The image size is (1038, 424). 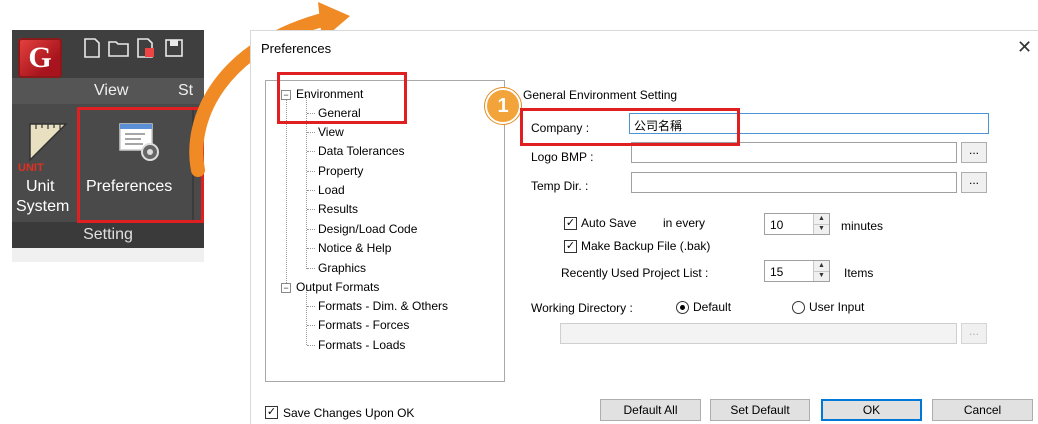 I want to click on open-folder-icon, so click(x=118, y=48).